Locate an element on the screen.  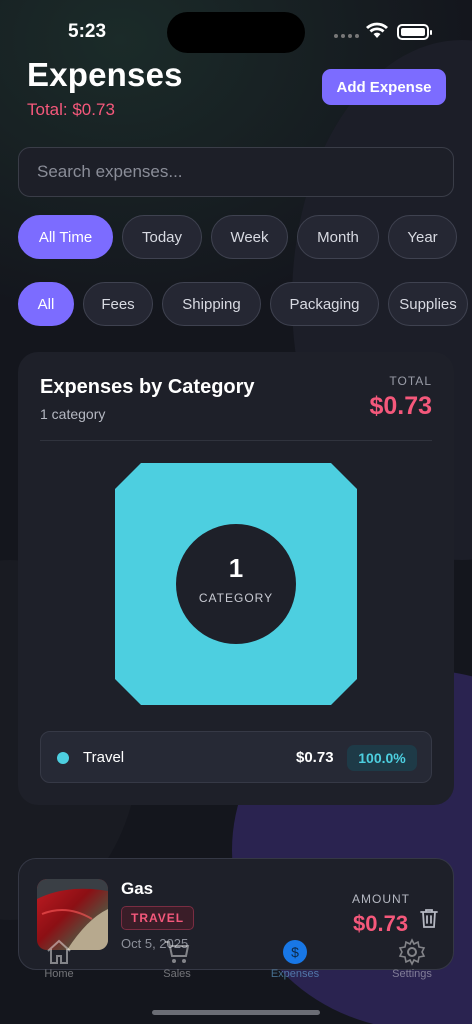
filter-month: Month is located at coordinates (338, 237).